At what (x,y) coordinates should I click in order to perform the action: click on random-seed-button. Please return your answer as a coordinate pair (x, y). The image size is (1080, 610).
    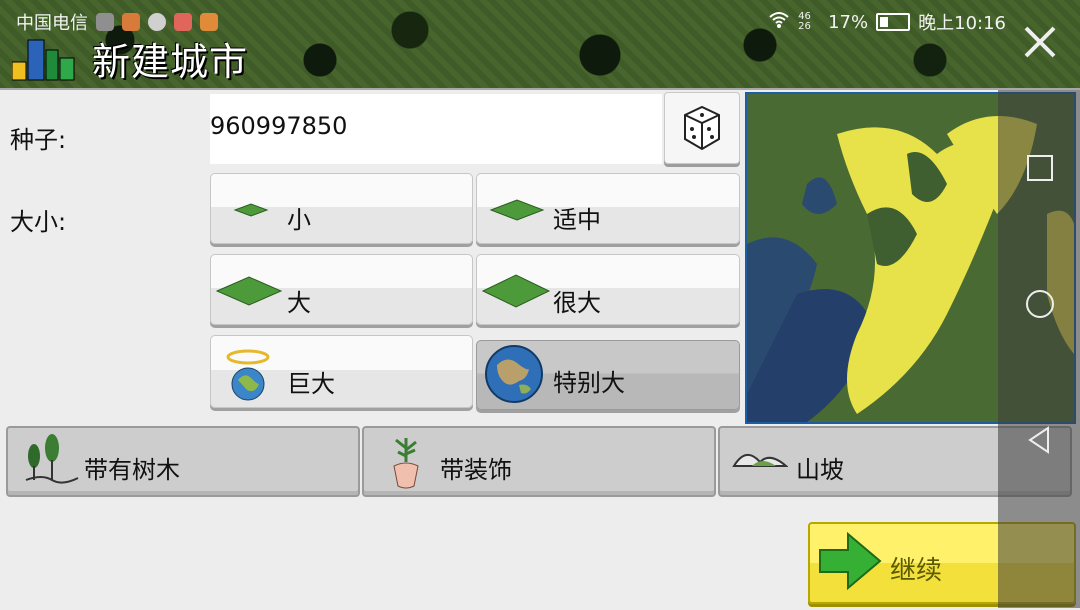
    Looking at the image, I should click on (702, 128).